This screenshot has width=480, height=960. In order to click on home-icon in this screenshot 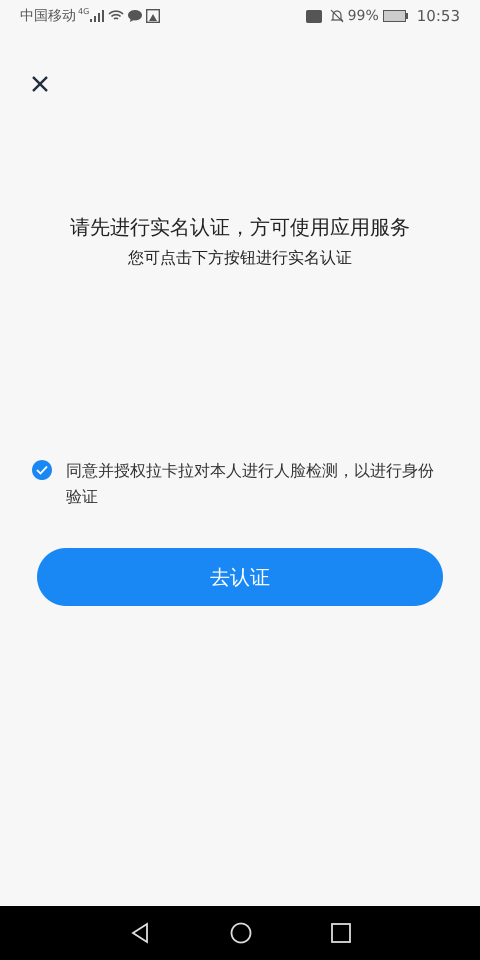, I will do `click(241, 933)`.